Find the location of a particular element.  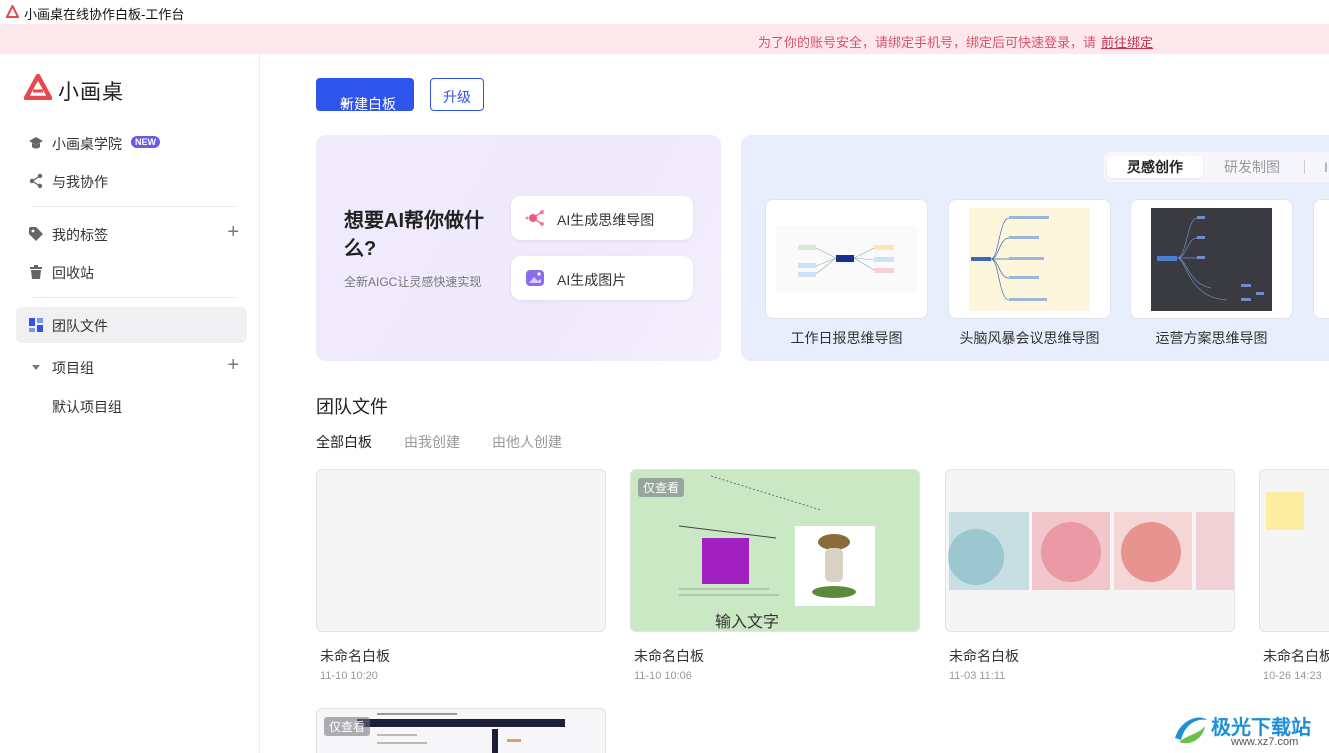

sidebar-item-label: 回收站 is located at coordinates (73, 273).